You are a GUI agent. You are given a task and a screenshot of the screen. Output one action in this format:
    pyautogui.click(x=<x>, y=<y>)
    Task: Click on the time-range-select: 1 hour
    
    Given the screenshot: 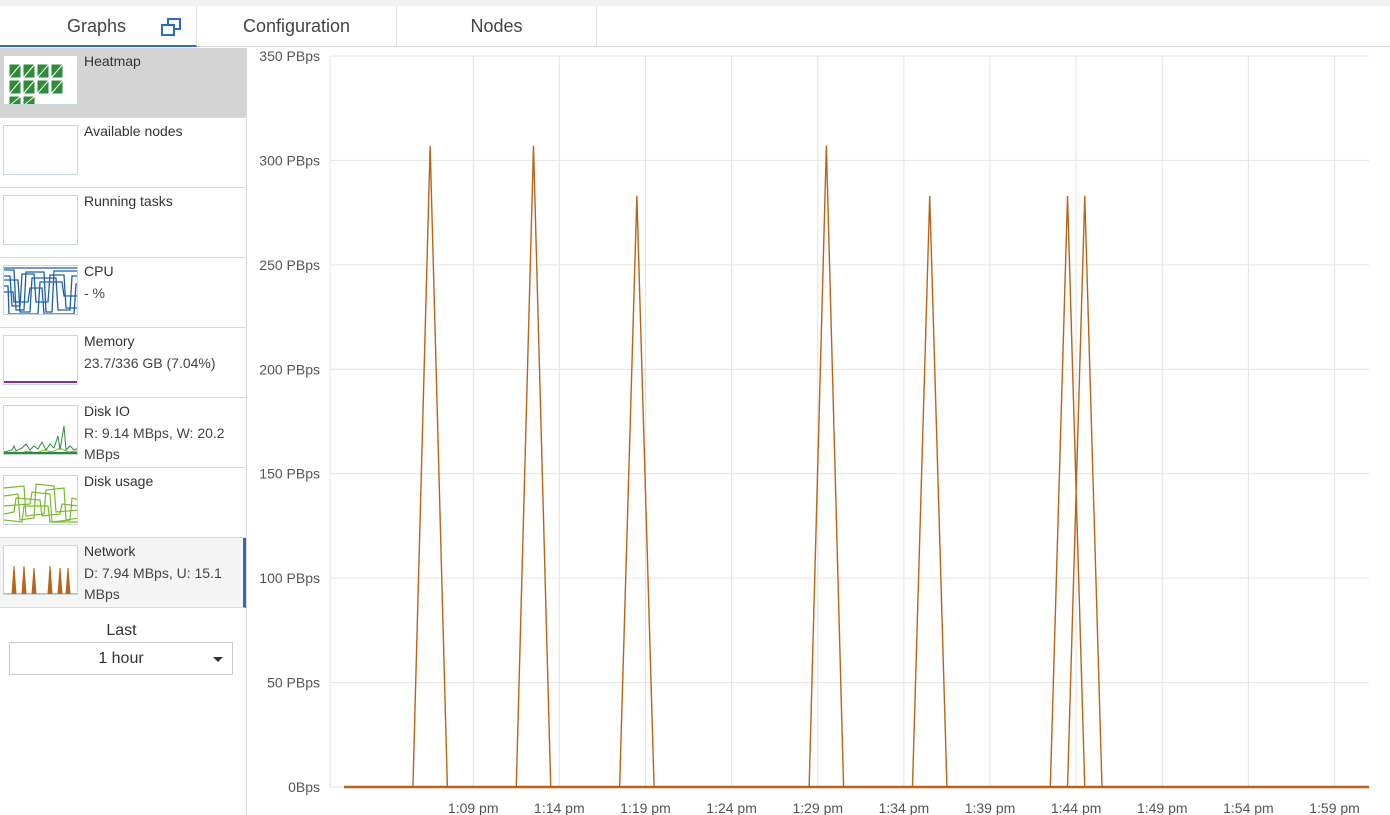 What is the action you would take?
    pyautogui.click(x=121, y=658)
    